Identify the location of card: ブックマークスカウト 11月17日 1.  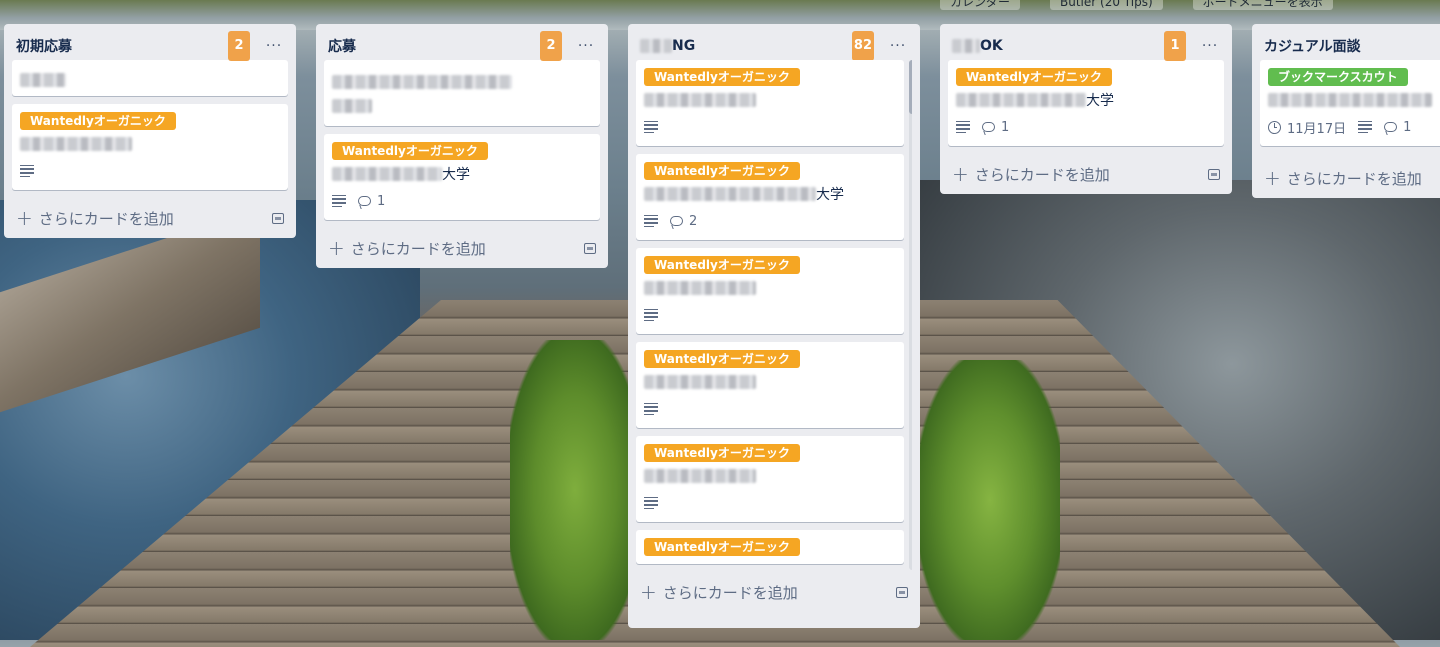
(1350, 103).